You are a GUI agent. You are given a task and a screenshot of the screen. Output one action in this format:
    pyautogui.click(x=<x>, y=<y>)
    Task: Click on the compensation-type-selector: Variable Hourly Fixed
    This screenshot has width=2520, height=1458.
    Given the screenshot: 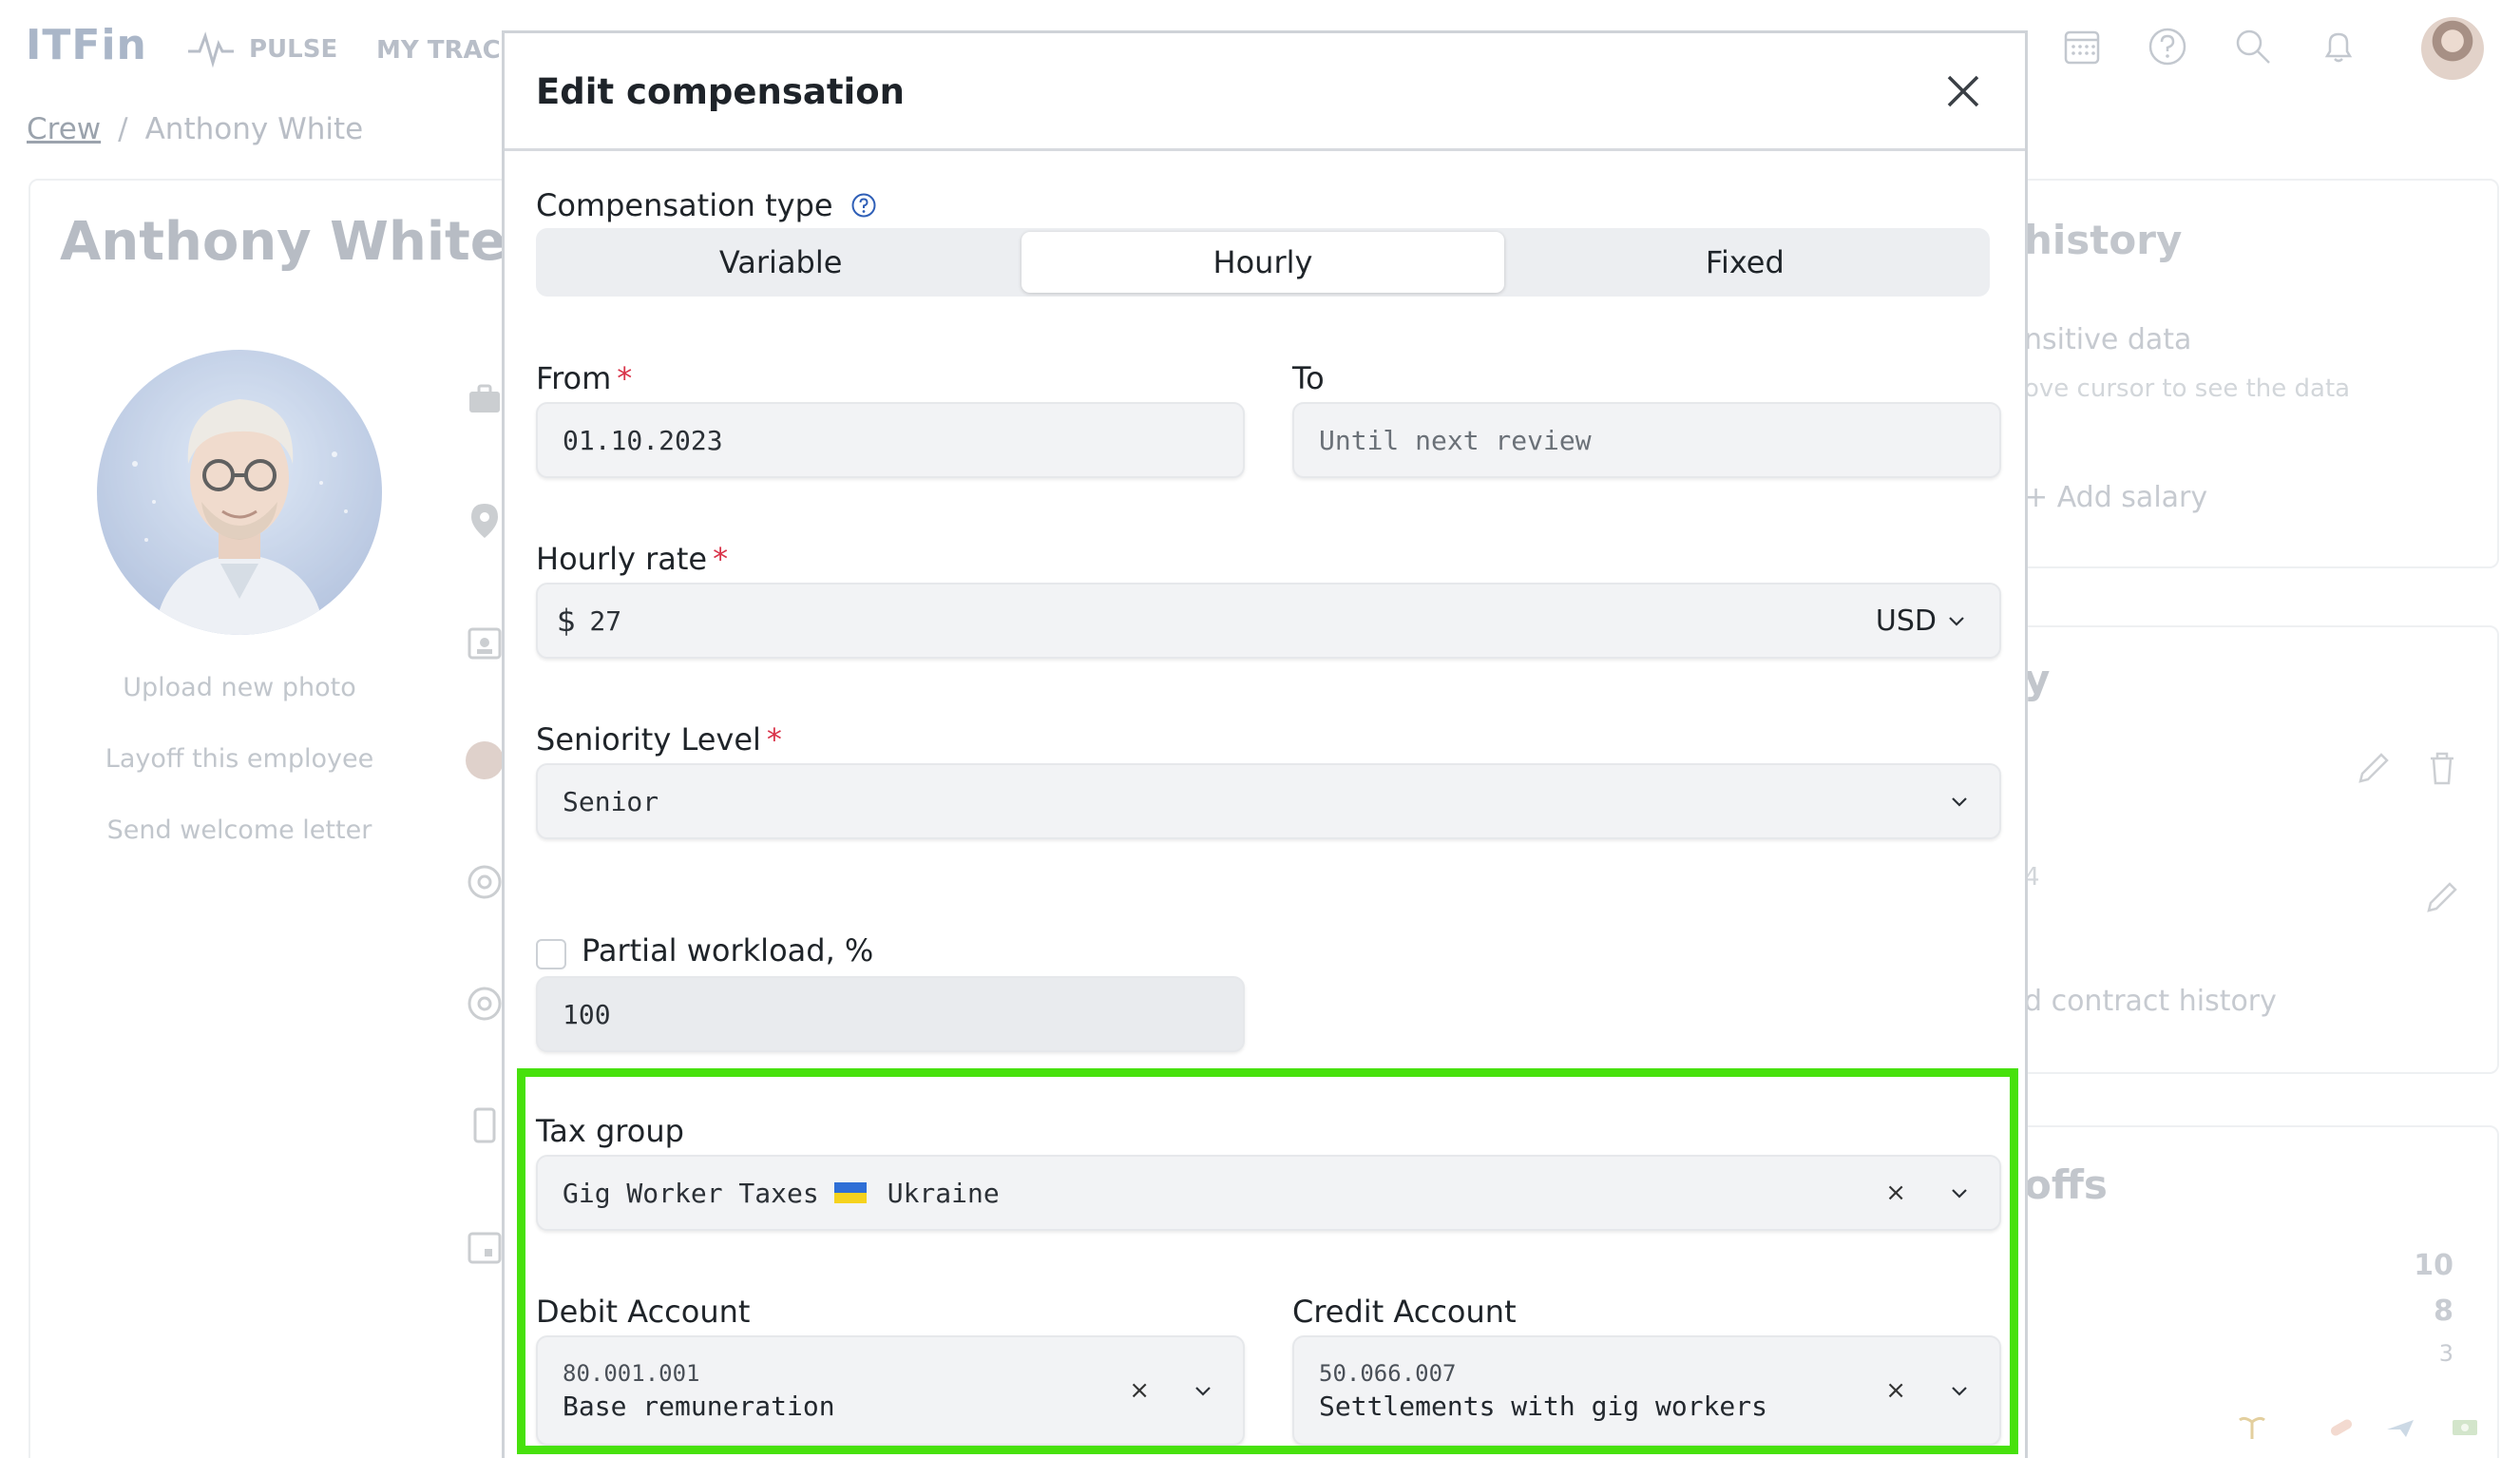 What is the action you would take?
    pyautogui.click(x=1263, y=262)
    